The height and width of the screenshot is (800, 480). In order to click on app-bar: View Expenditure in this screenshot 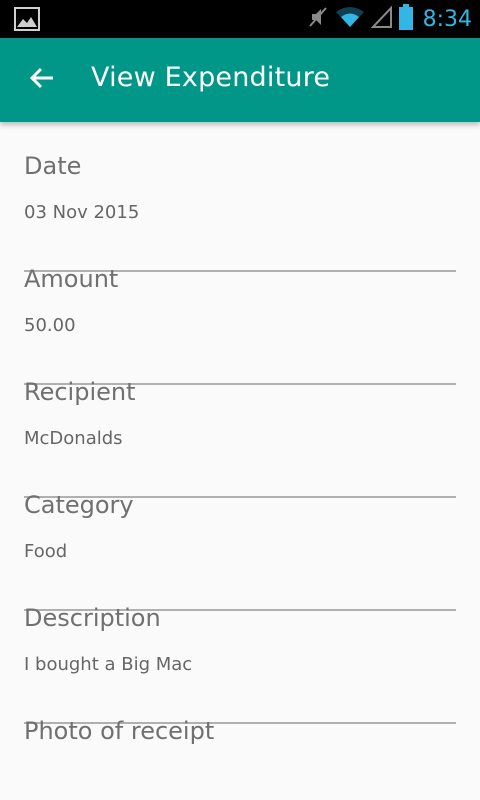, I will do `click(240, 80)`.